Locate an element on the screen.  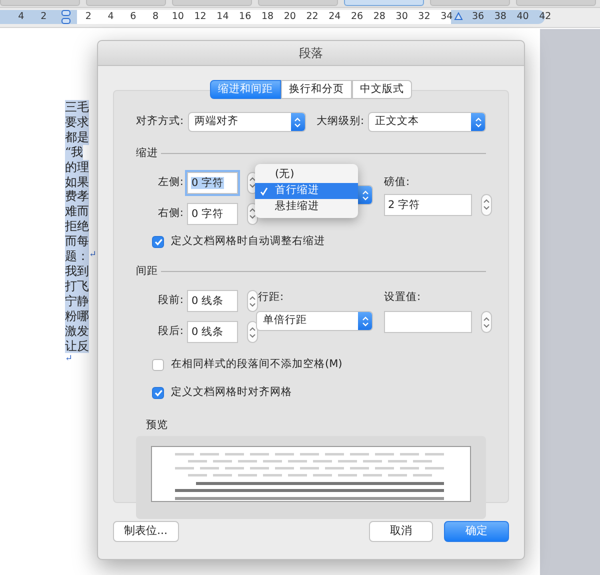
document-text: 费孝 is located at coordinates (77, 196).